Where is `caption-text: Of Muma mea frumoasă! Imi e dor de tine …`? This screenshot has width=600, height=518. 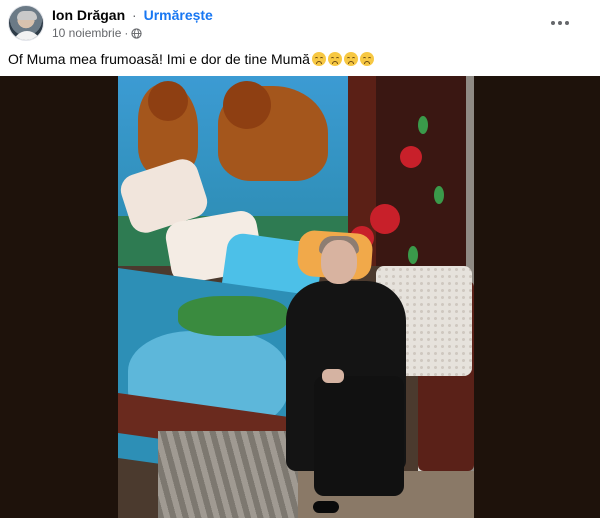 caption-text: Of Muma mea frumoasă! Imi e dor de tine … is located at coordinates (159, 59).